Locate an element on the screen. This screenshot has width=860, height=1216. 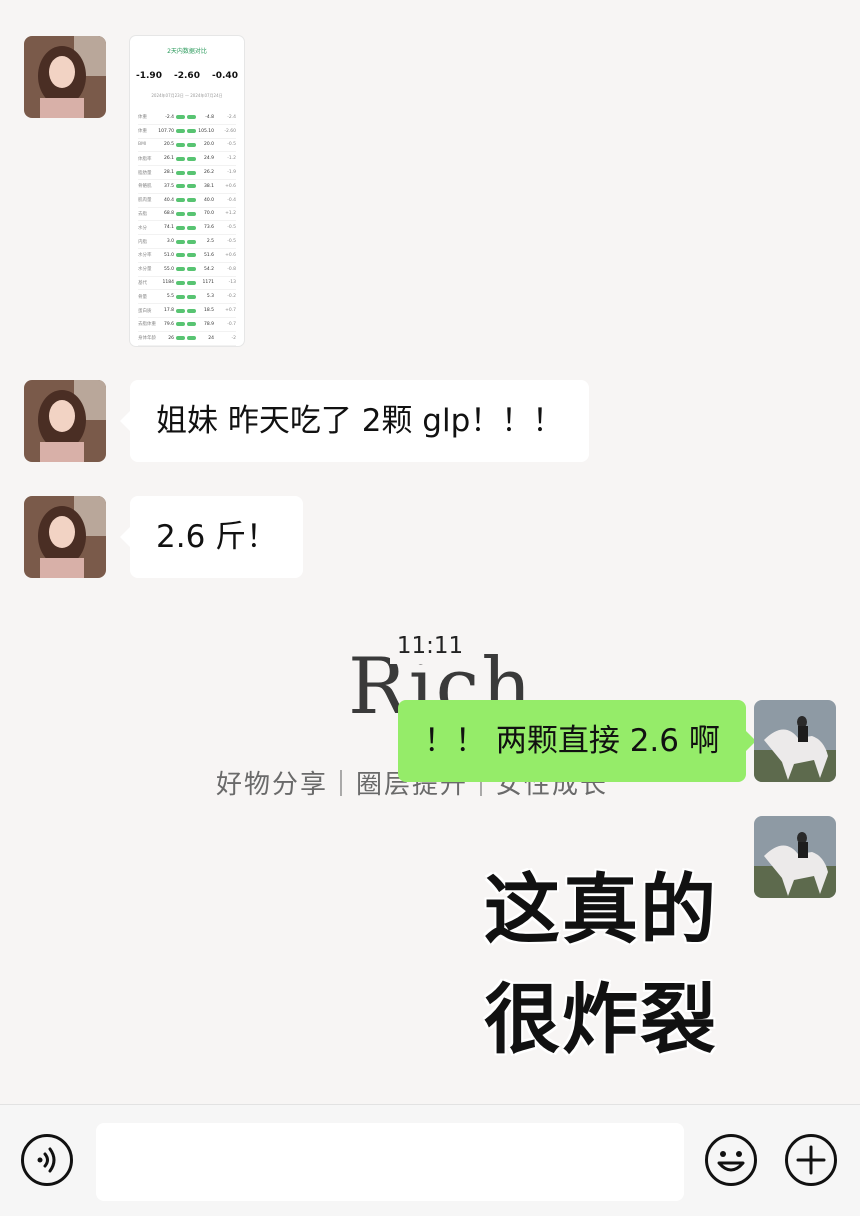
row-label: 去脂 is located at coordinates (142, 214).